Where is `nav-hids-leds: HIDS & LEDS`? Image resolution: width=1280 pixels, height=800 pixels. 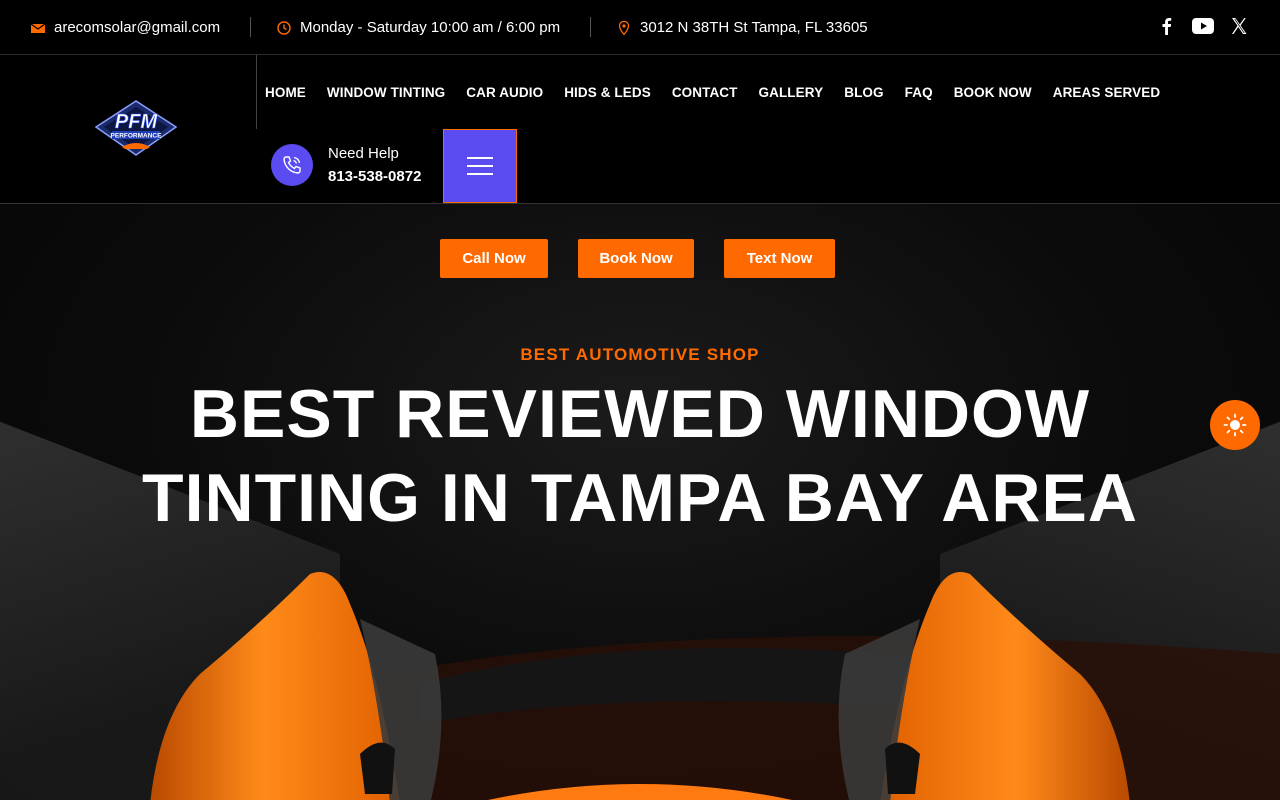
nav-hids-leds: HIDS & LEDS is located at coordinates (607, 92).